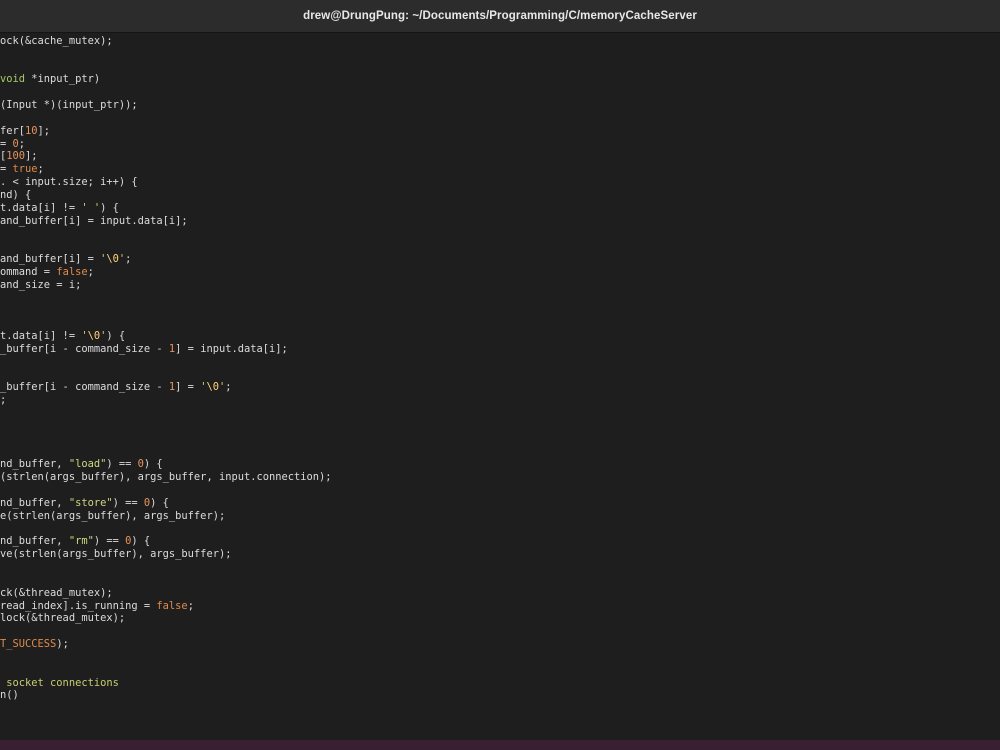  I want to click on code-line: [100];, so click(19, 156).